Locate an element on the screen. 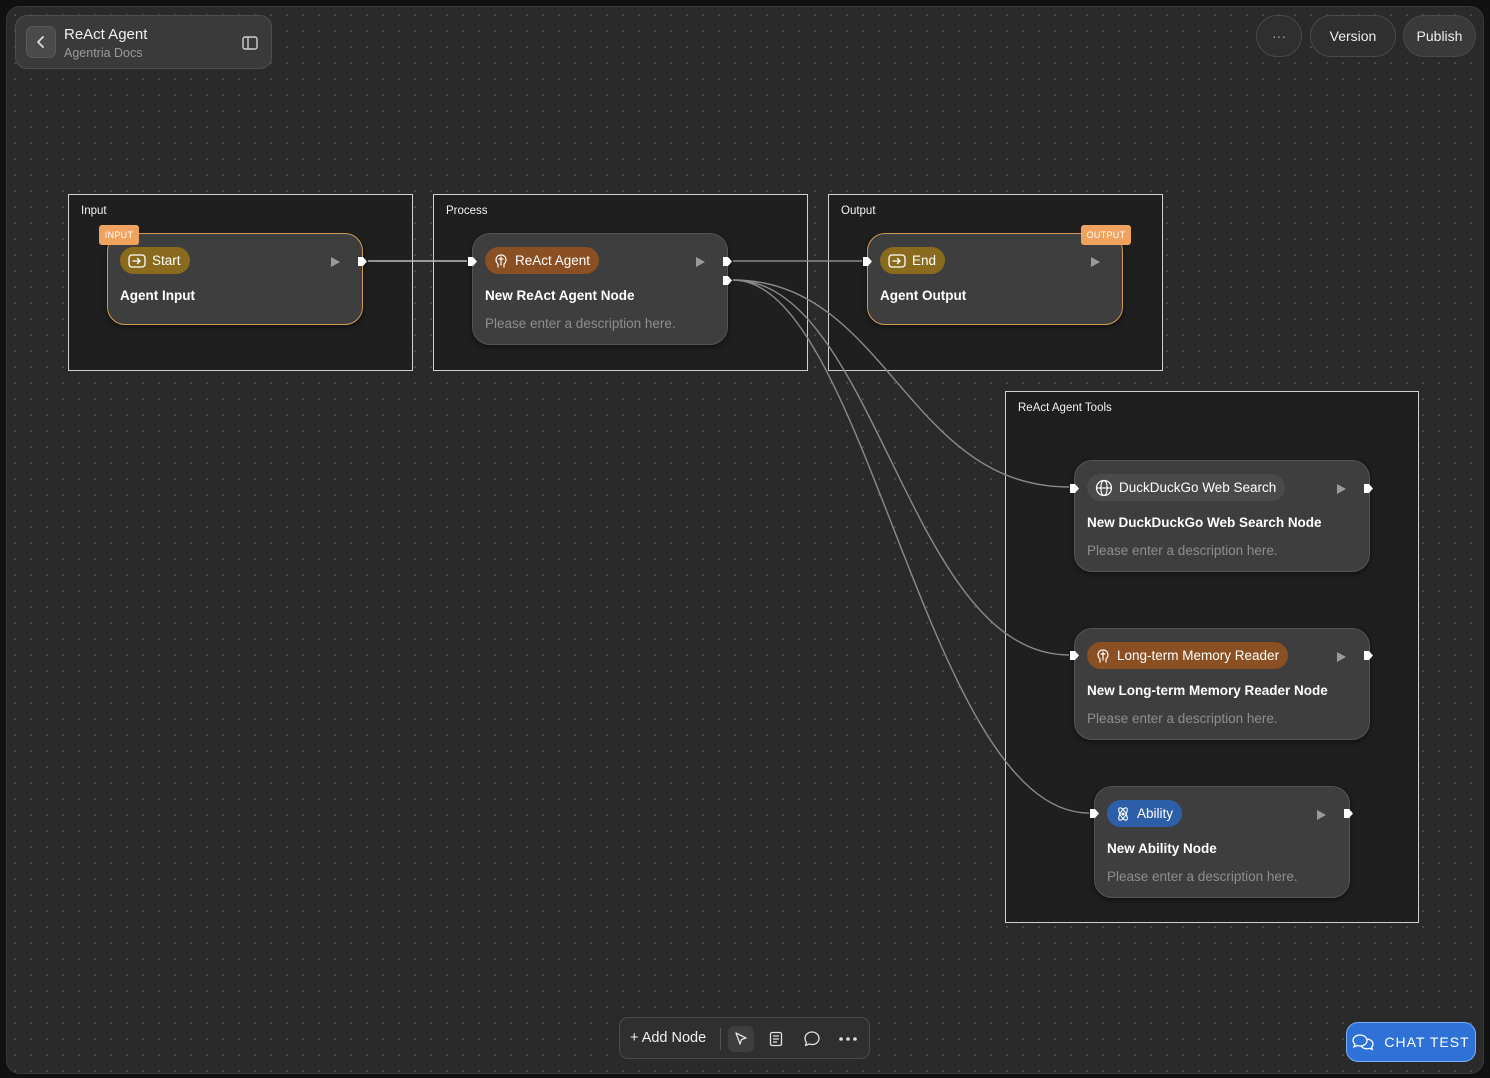 The height and width of the screenshot is (1078, 1490). atom-icon is located at coordinates (1123, 813).